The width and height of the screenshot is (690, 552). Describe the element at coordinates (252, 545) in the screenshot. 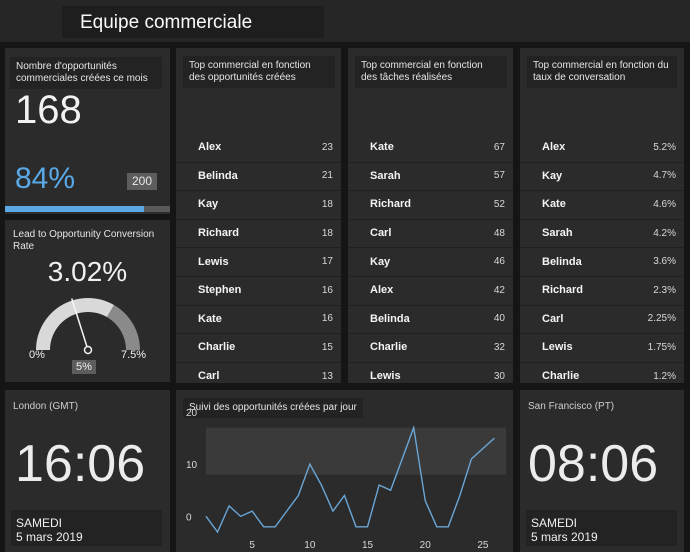

I see `x-tick-label: 5` at that location.